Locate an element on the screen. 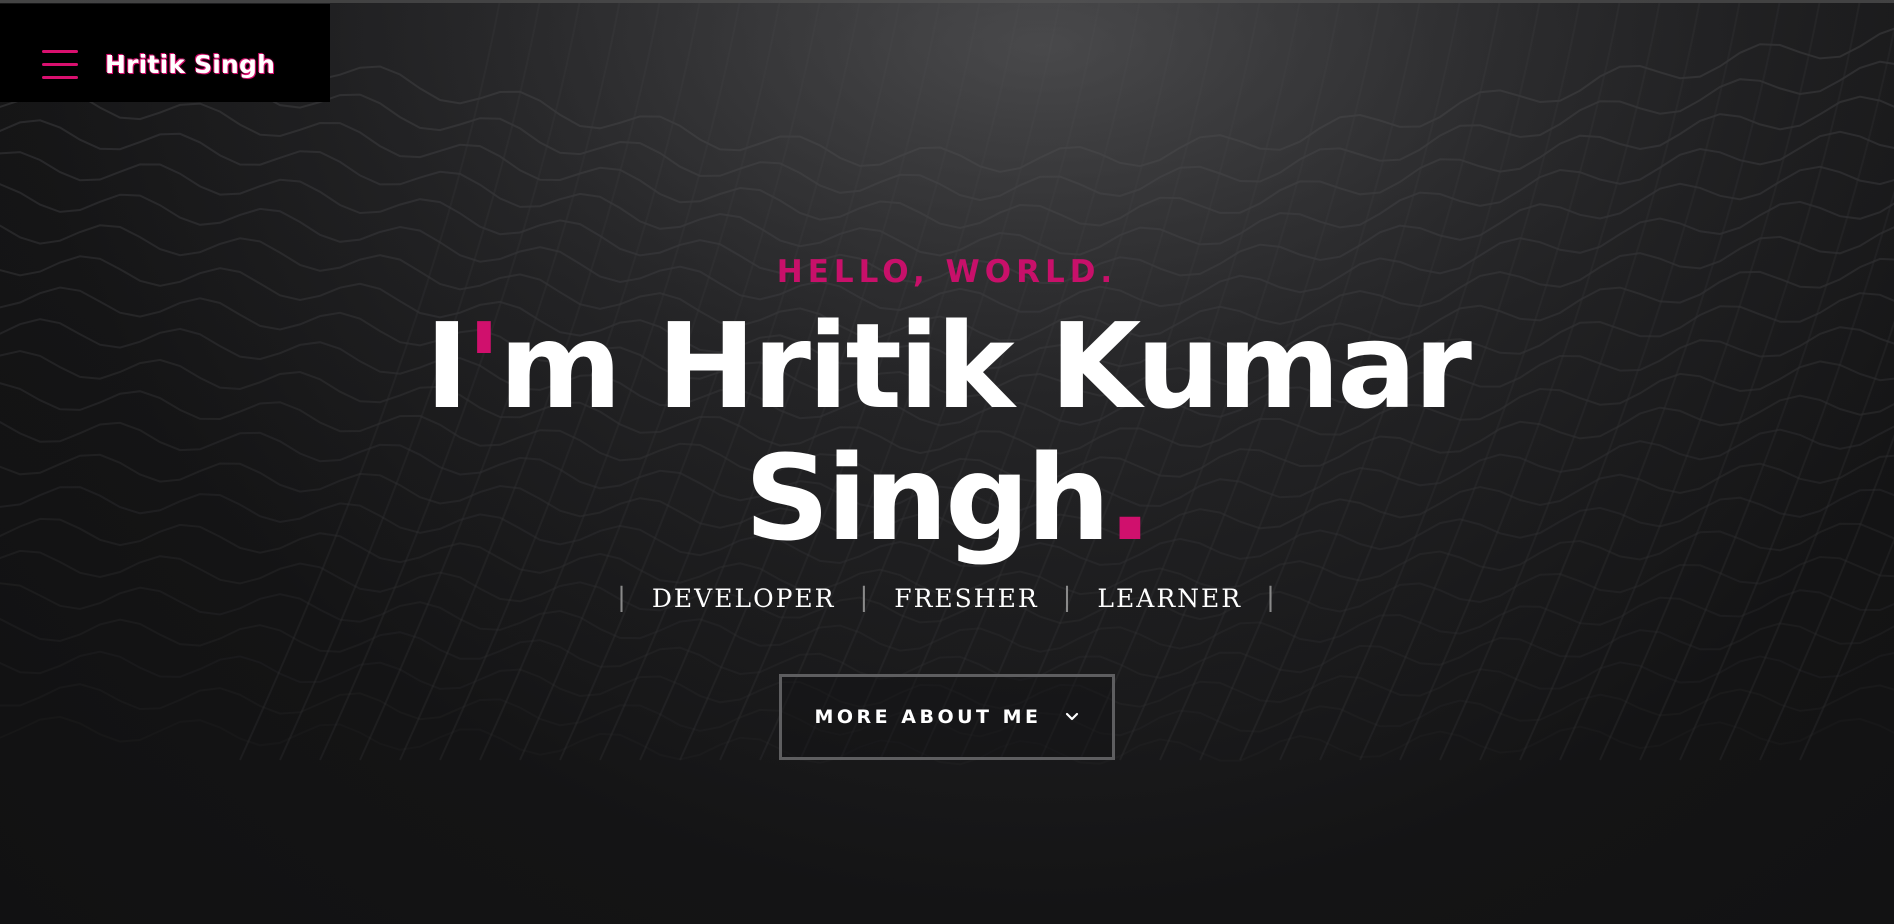 Image resolution: width=1894 pixels, height=924 pixels. brand-name: Hritik Singh is located at coordinates (190, 64).